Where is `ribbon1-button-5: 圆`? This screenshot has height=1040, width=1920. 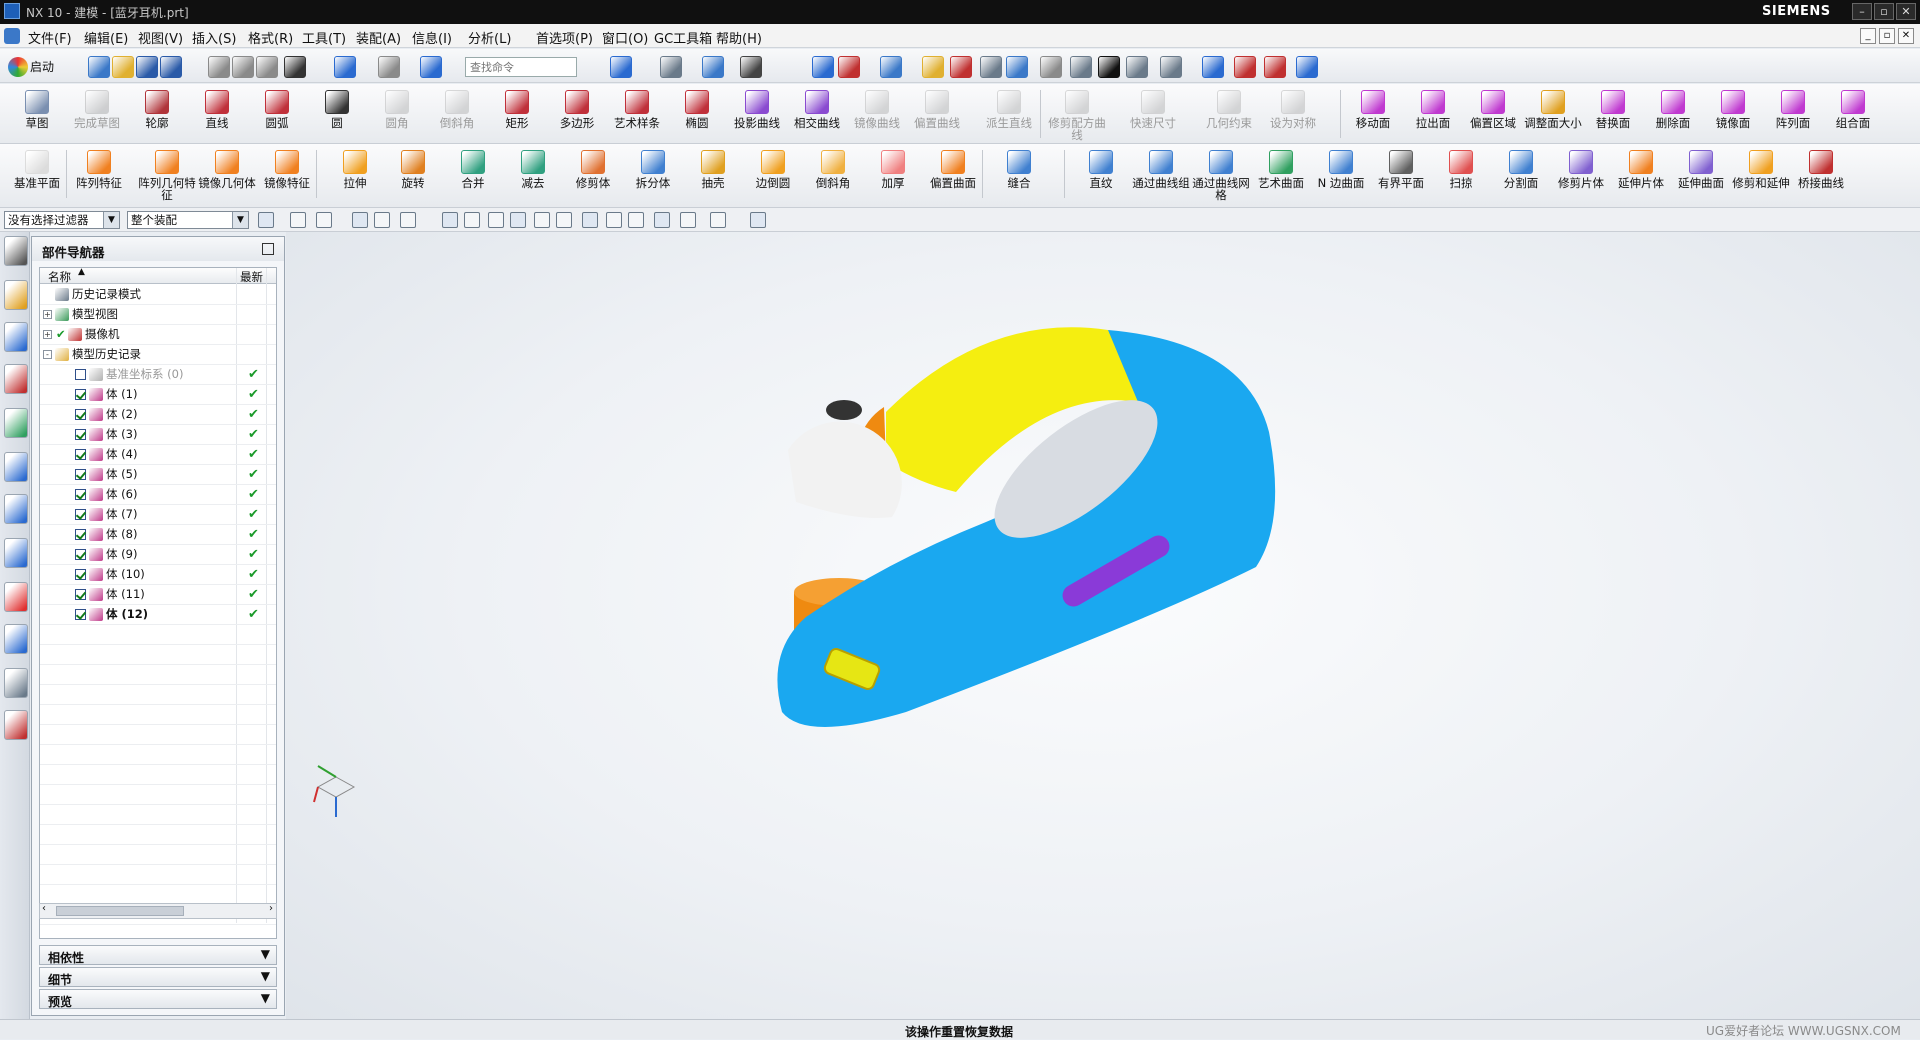 ribbon1-button-5: 圆 is located at coordinates (337, 115).